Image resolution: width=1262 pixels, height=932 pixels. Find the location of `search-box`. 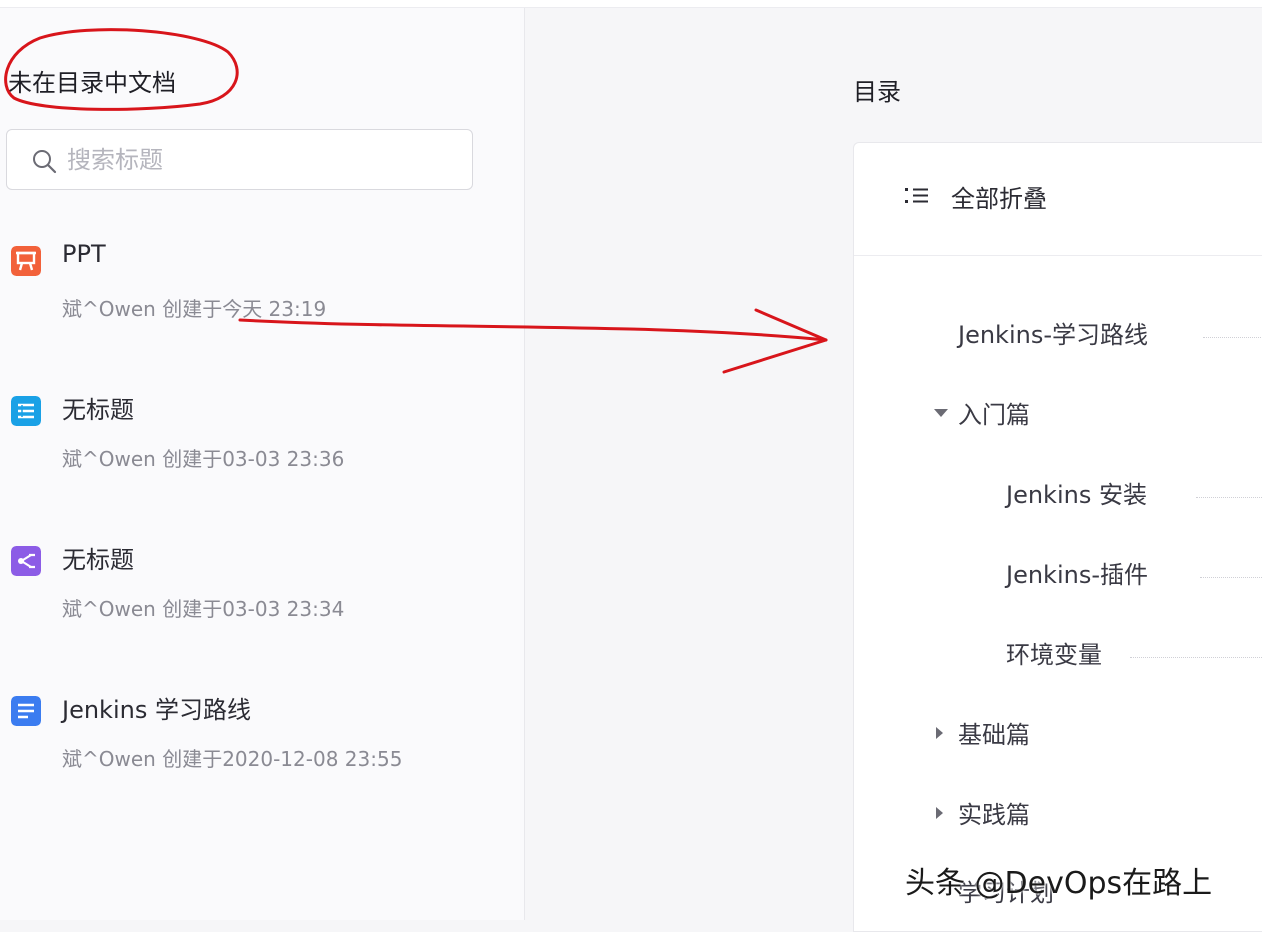

search-box is located at coordinates (239, 159).